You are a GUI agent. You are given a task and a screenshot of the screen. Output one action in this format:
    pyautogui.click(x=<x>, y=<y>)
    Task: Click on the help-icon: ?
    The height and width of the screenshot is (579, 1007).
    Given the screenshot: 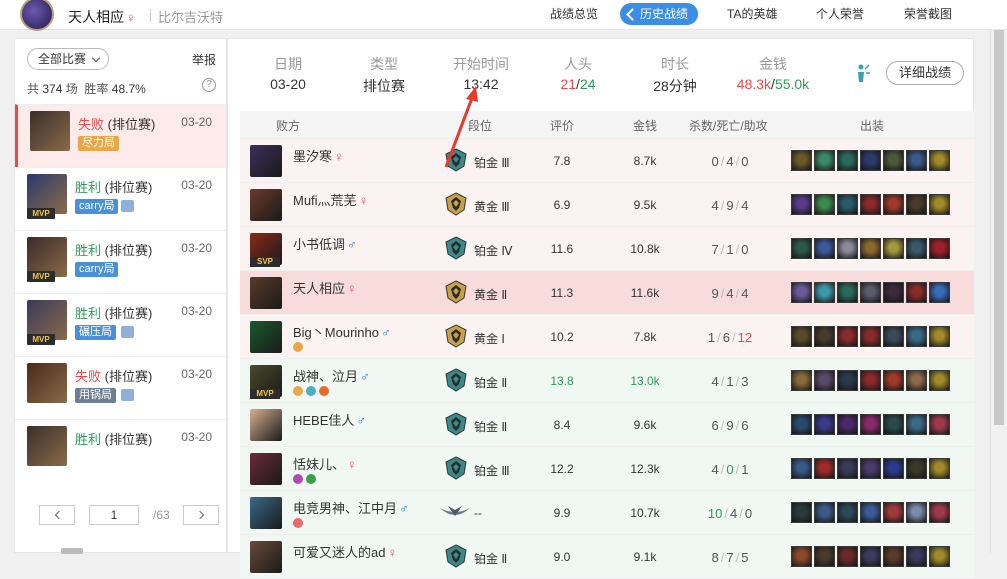 What is the action you would take?
    pyautogui.click(x=209, y=85)
    